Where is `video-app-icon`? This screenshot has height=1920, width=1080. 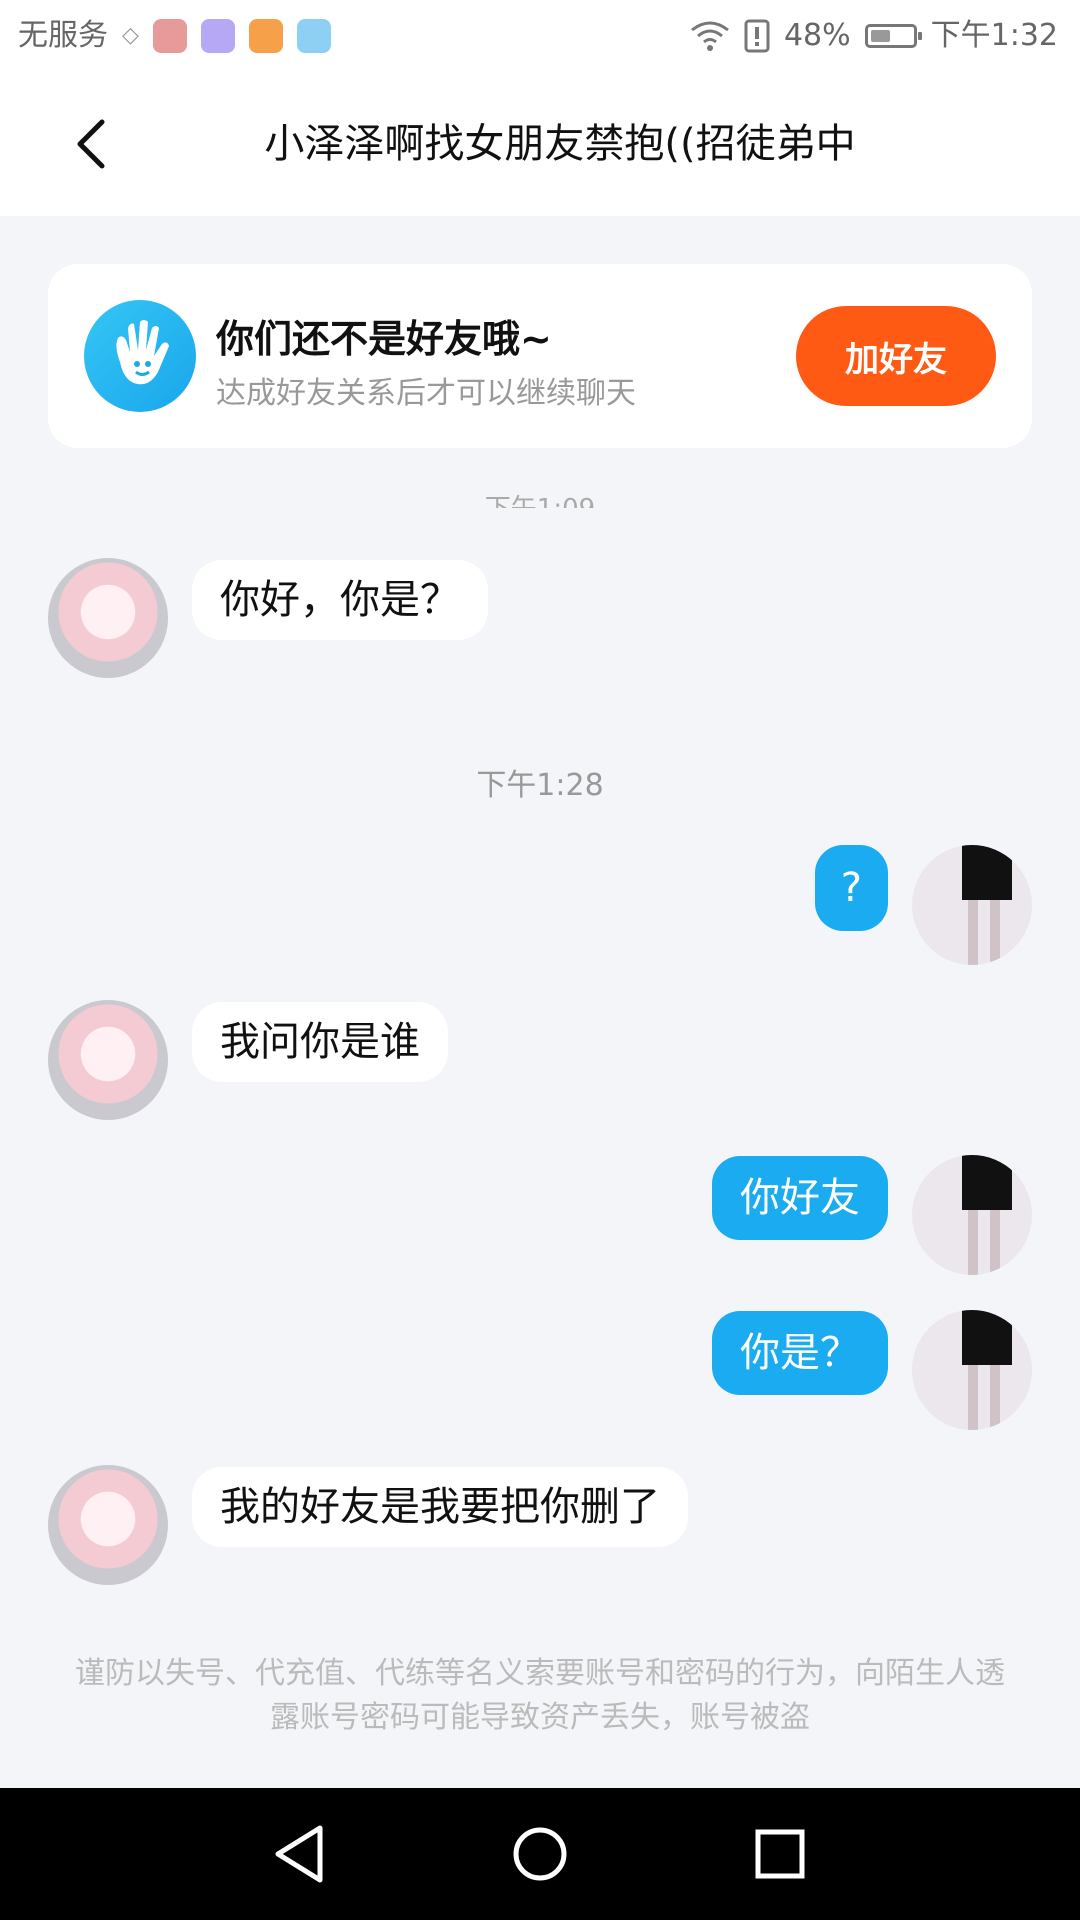 video-app-icon is located at coordinates (265, 36).